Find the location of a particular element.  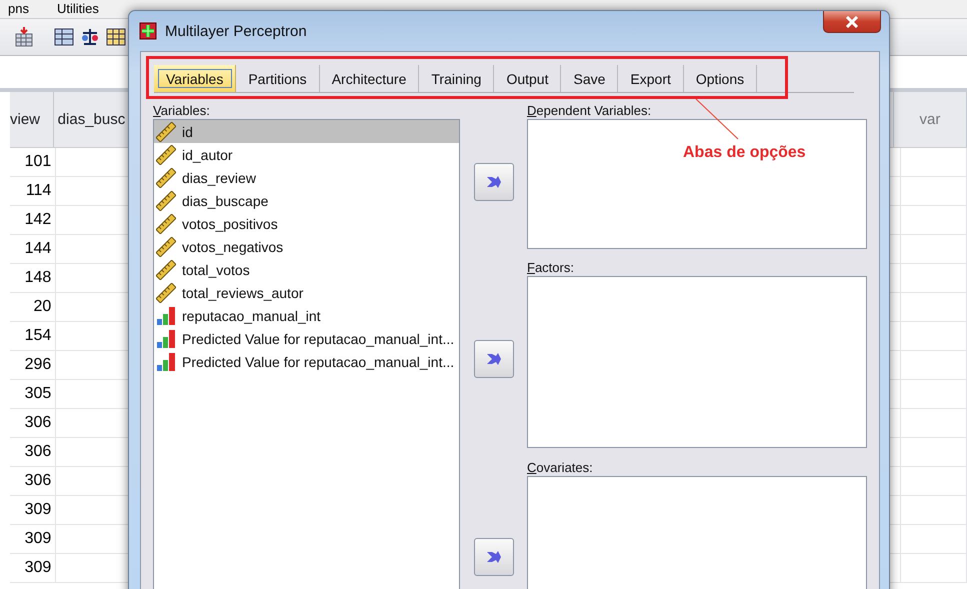

tab: Variables is located at coordinates (195, 78).